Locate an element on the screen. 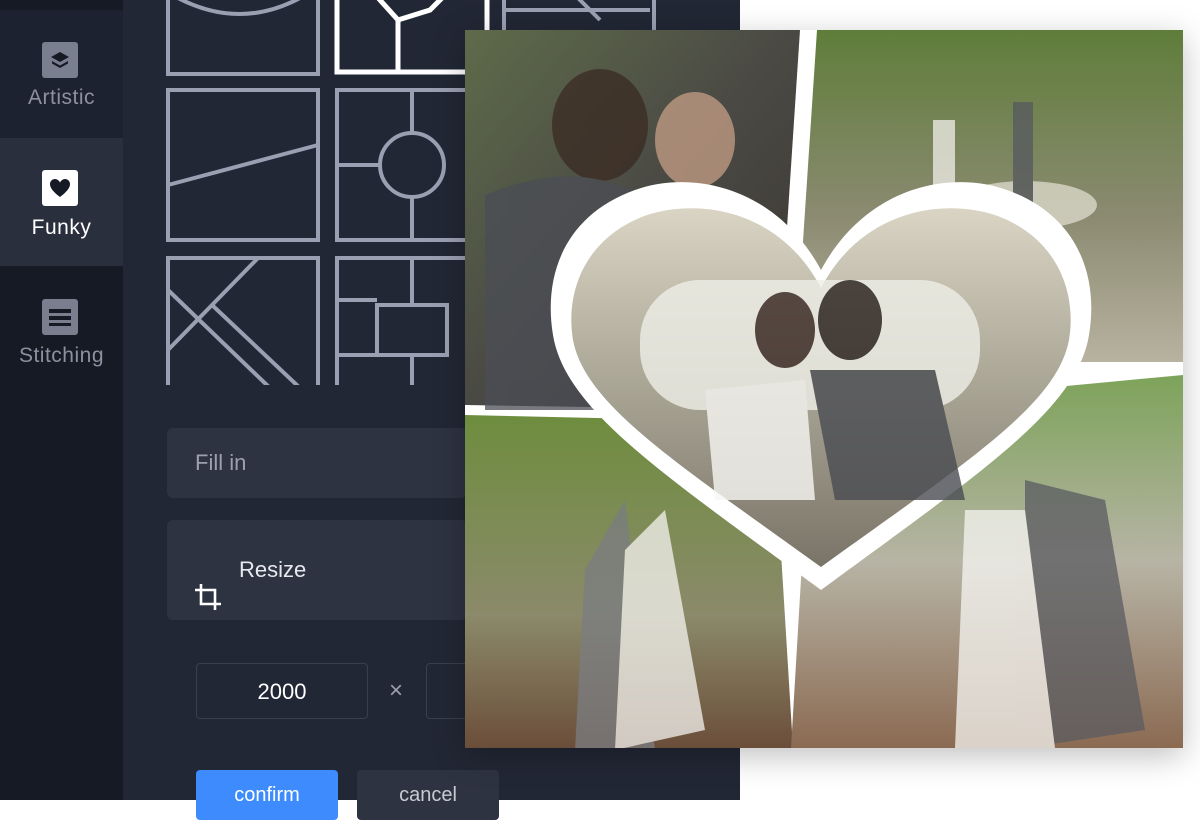 The image size is (1200, 820). layers-icon is located at coordinates (60, 60).